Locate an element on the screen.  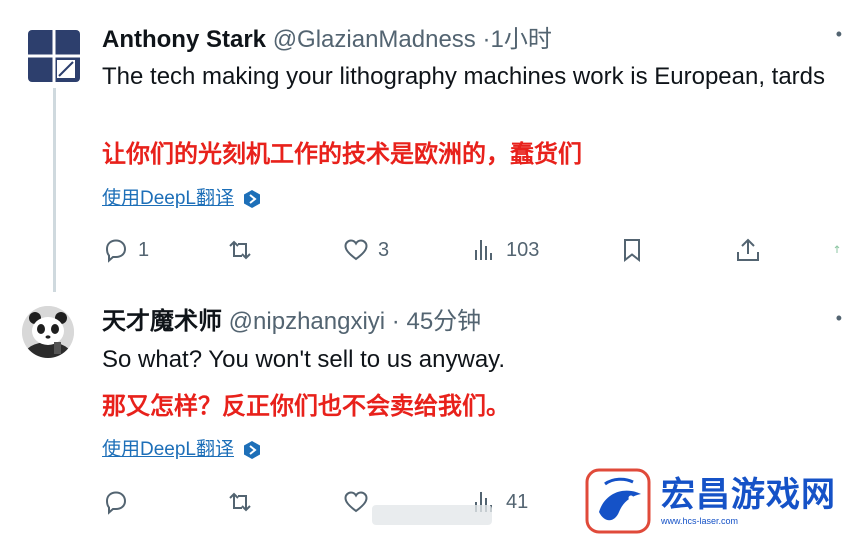
tweet-text: So what? You won't sell to us anyway. is located at coordinates (304, 359).